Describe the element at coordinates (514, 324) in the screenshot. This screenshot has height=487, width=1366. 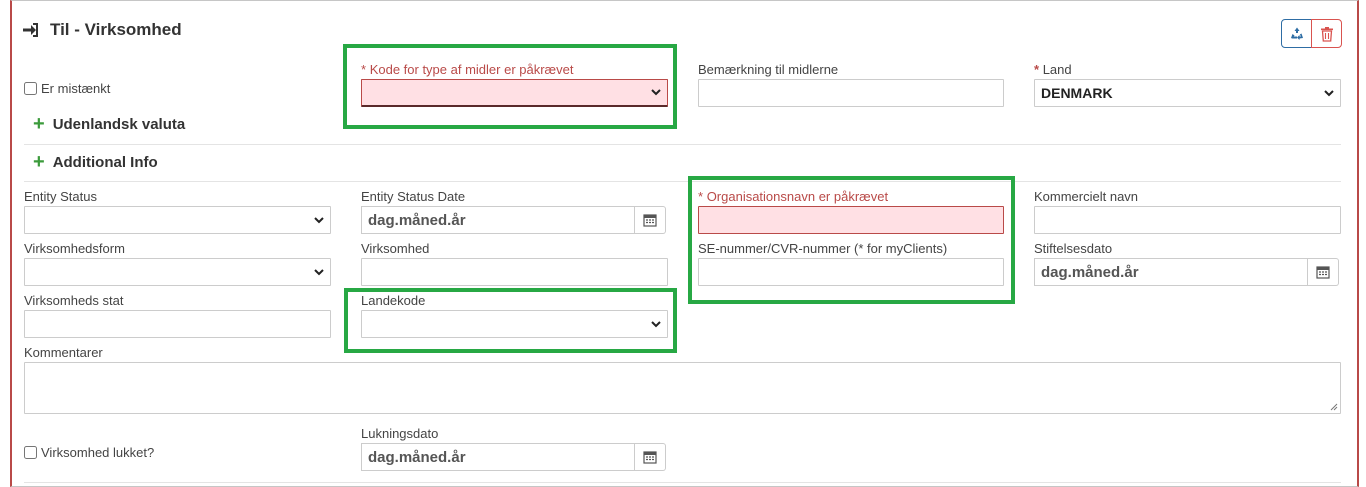
I see `landekode-select` at that location.